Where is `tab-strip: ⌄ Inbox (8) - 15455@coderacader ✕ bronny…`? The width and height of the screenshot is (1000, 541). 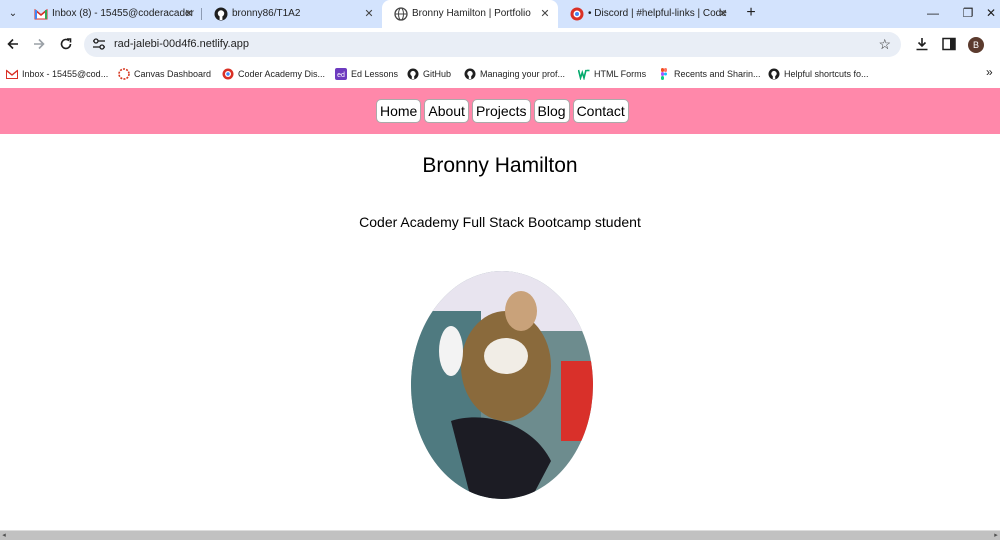
tab-strip: ⌄ Inbox (8) - 15455@coderacader ✕ bronny… is located at coordinates (500, 14).